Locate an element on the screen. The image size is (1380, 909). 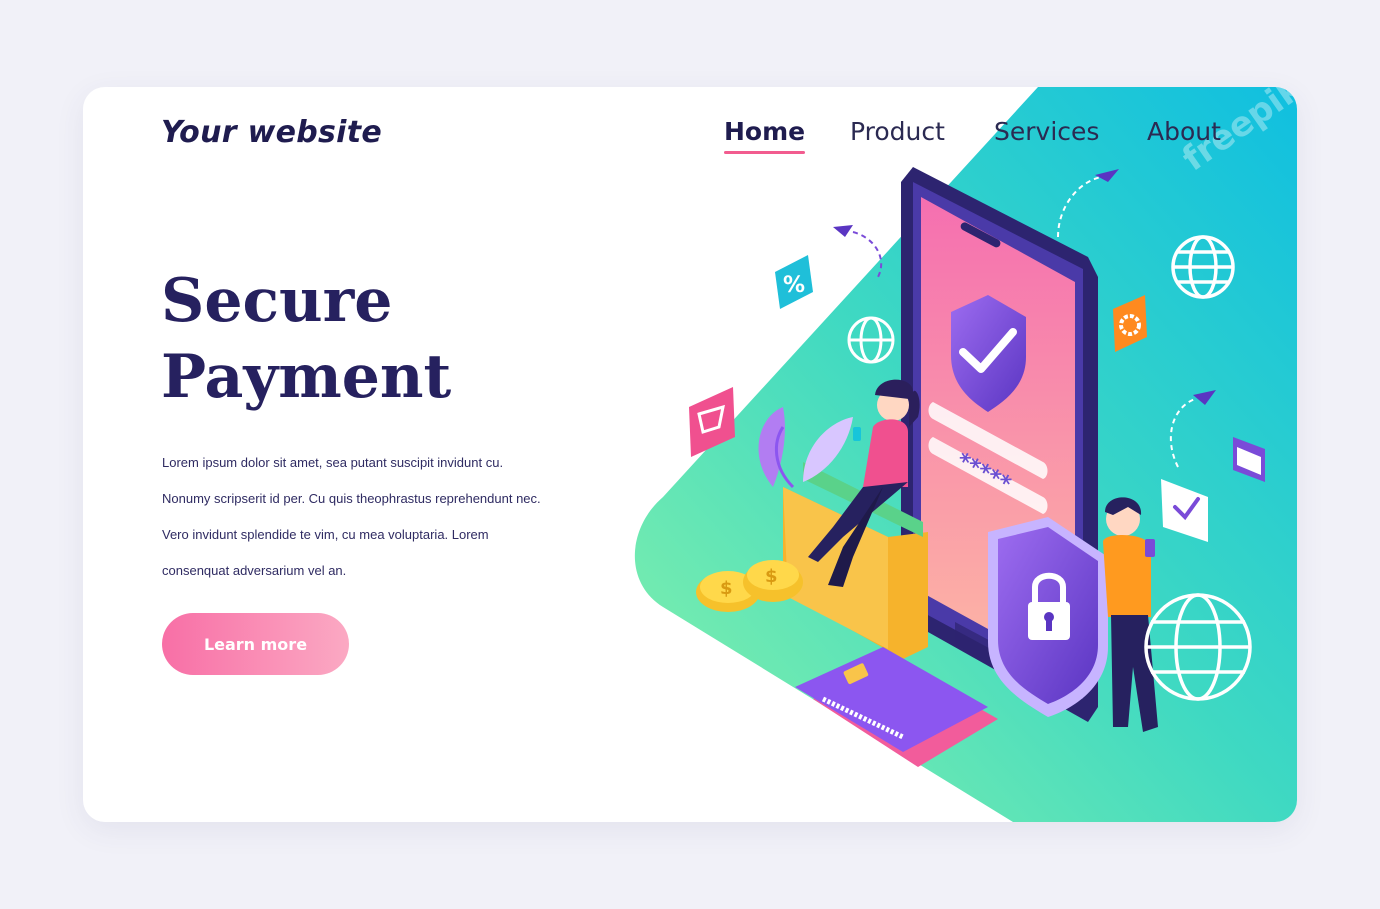
percent-badge-icon: % is located at coordinates (794, 282).